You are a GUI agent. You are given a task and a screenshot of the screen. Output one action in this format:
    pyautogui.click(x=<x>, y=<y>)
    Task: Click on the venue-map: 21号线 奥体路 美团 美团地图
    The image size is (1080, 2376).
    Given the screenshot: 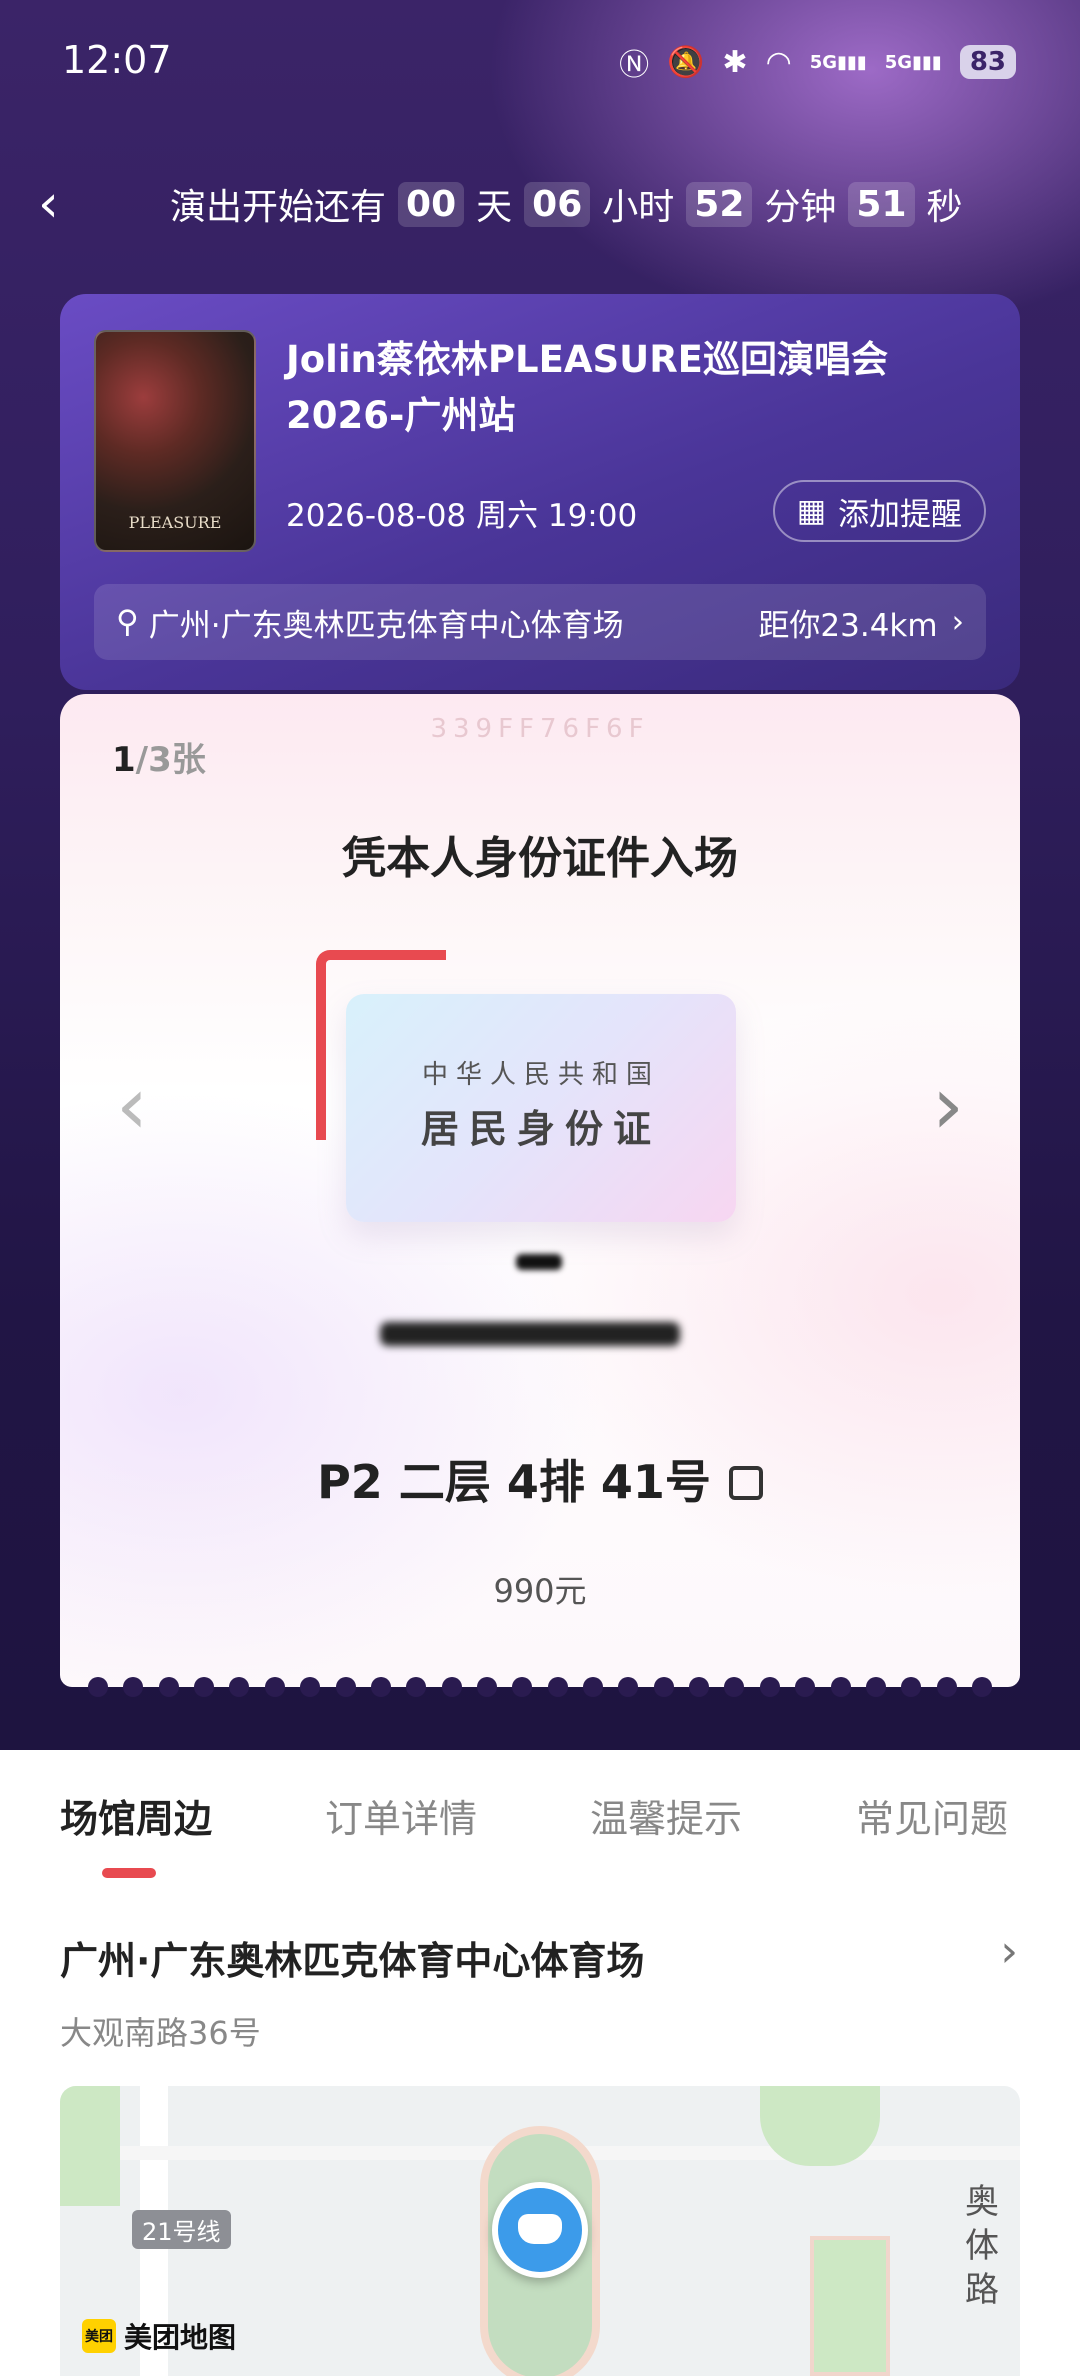 What is the action you would take?
    pyautogui.click(x=540, y=2231)
    